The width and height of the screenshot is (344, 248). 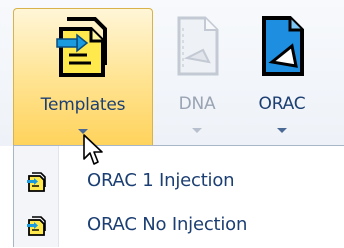 I want to click on template-document-icon, so click(x=81, y=47).